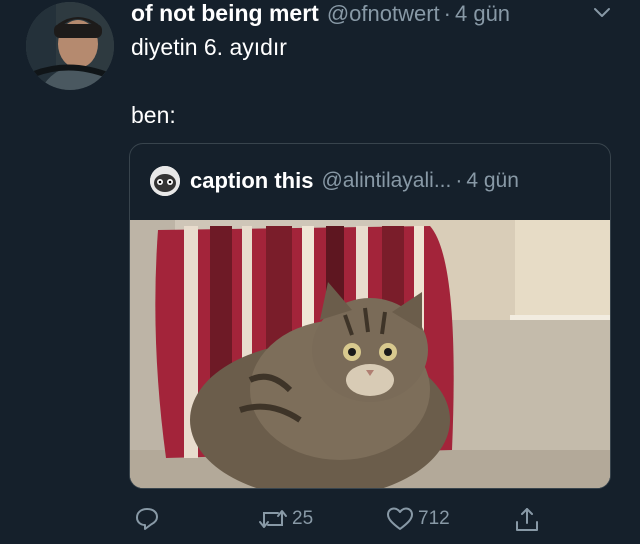  I want to click on retweet-icon, so click(273, 519).